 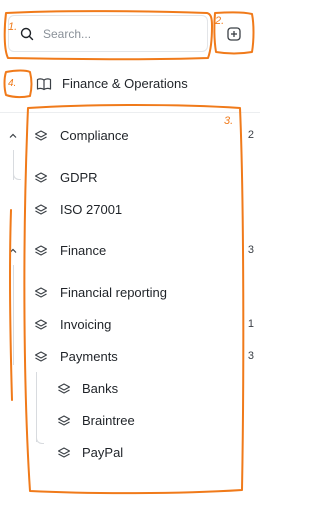 What do you see at coordinates (130, 178) in the screenshot?
I see `tree-item-gdpr: GDPR` at bounding box center [130, 178].